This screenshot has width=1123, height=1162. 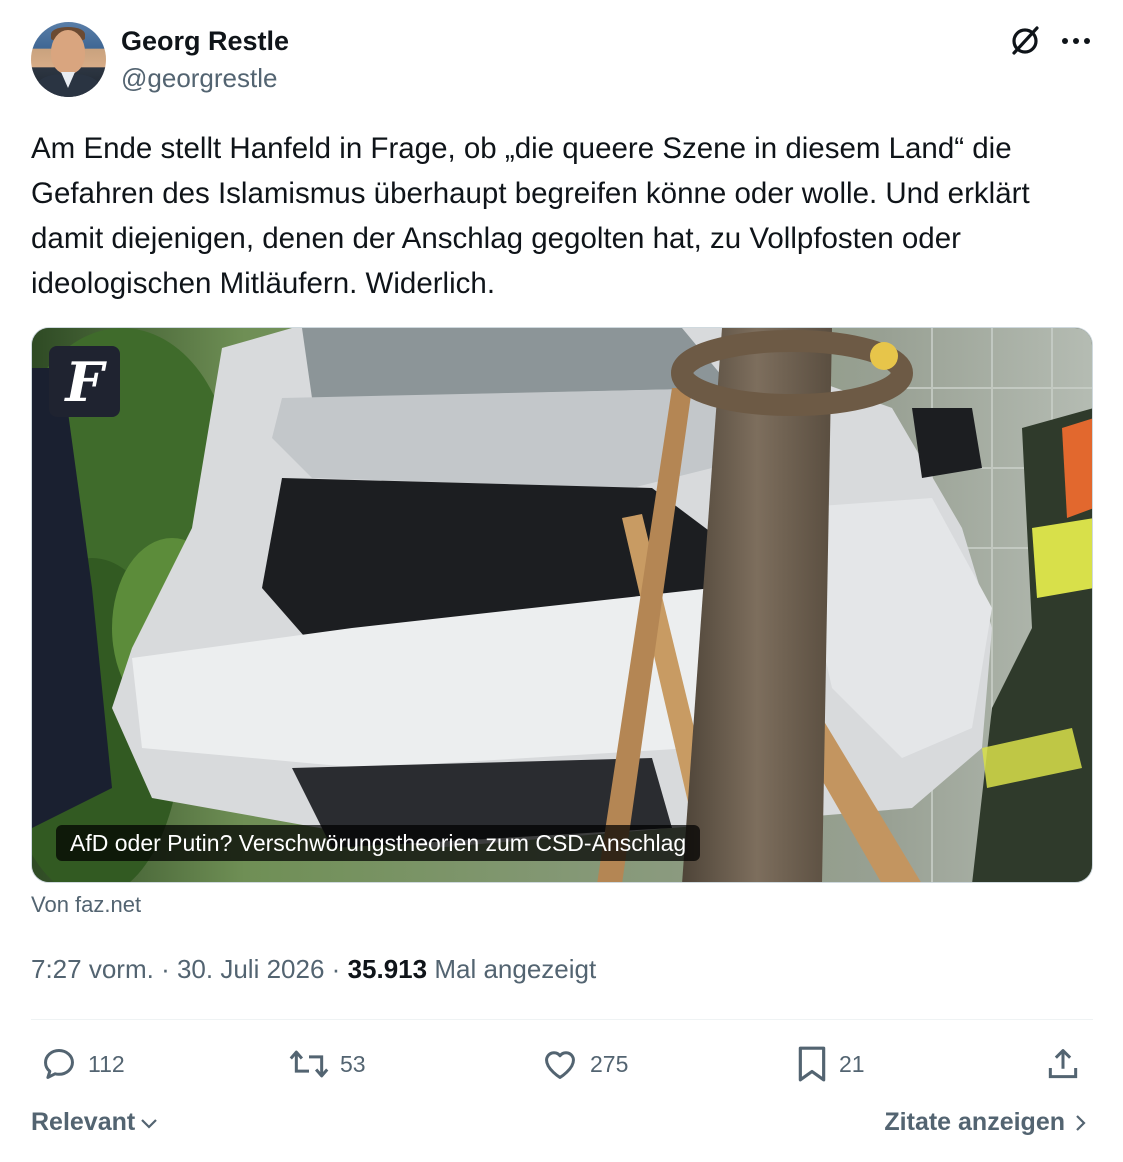 What do you see at coordinates (812, 1064) in the screenshot?
I see `bookmark-icon` at bounding box center [812, 1064].